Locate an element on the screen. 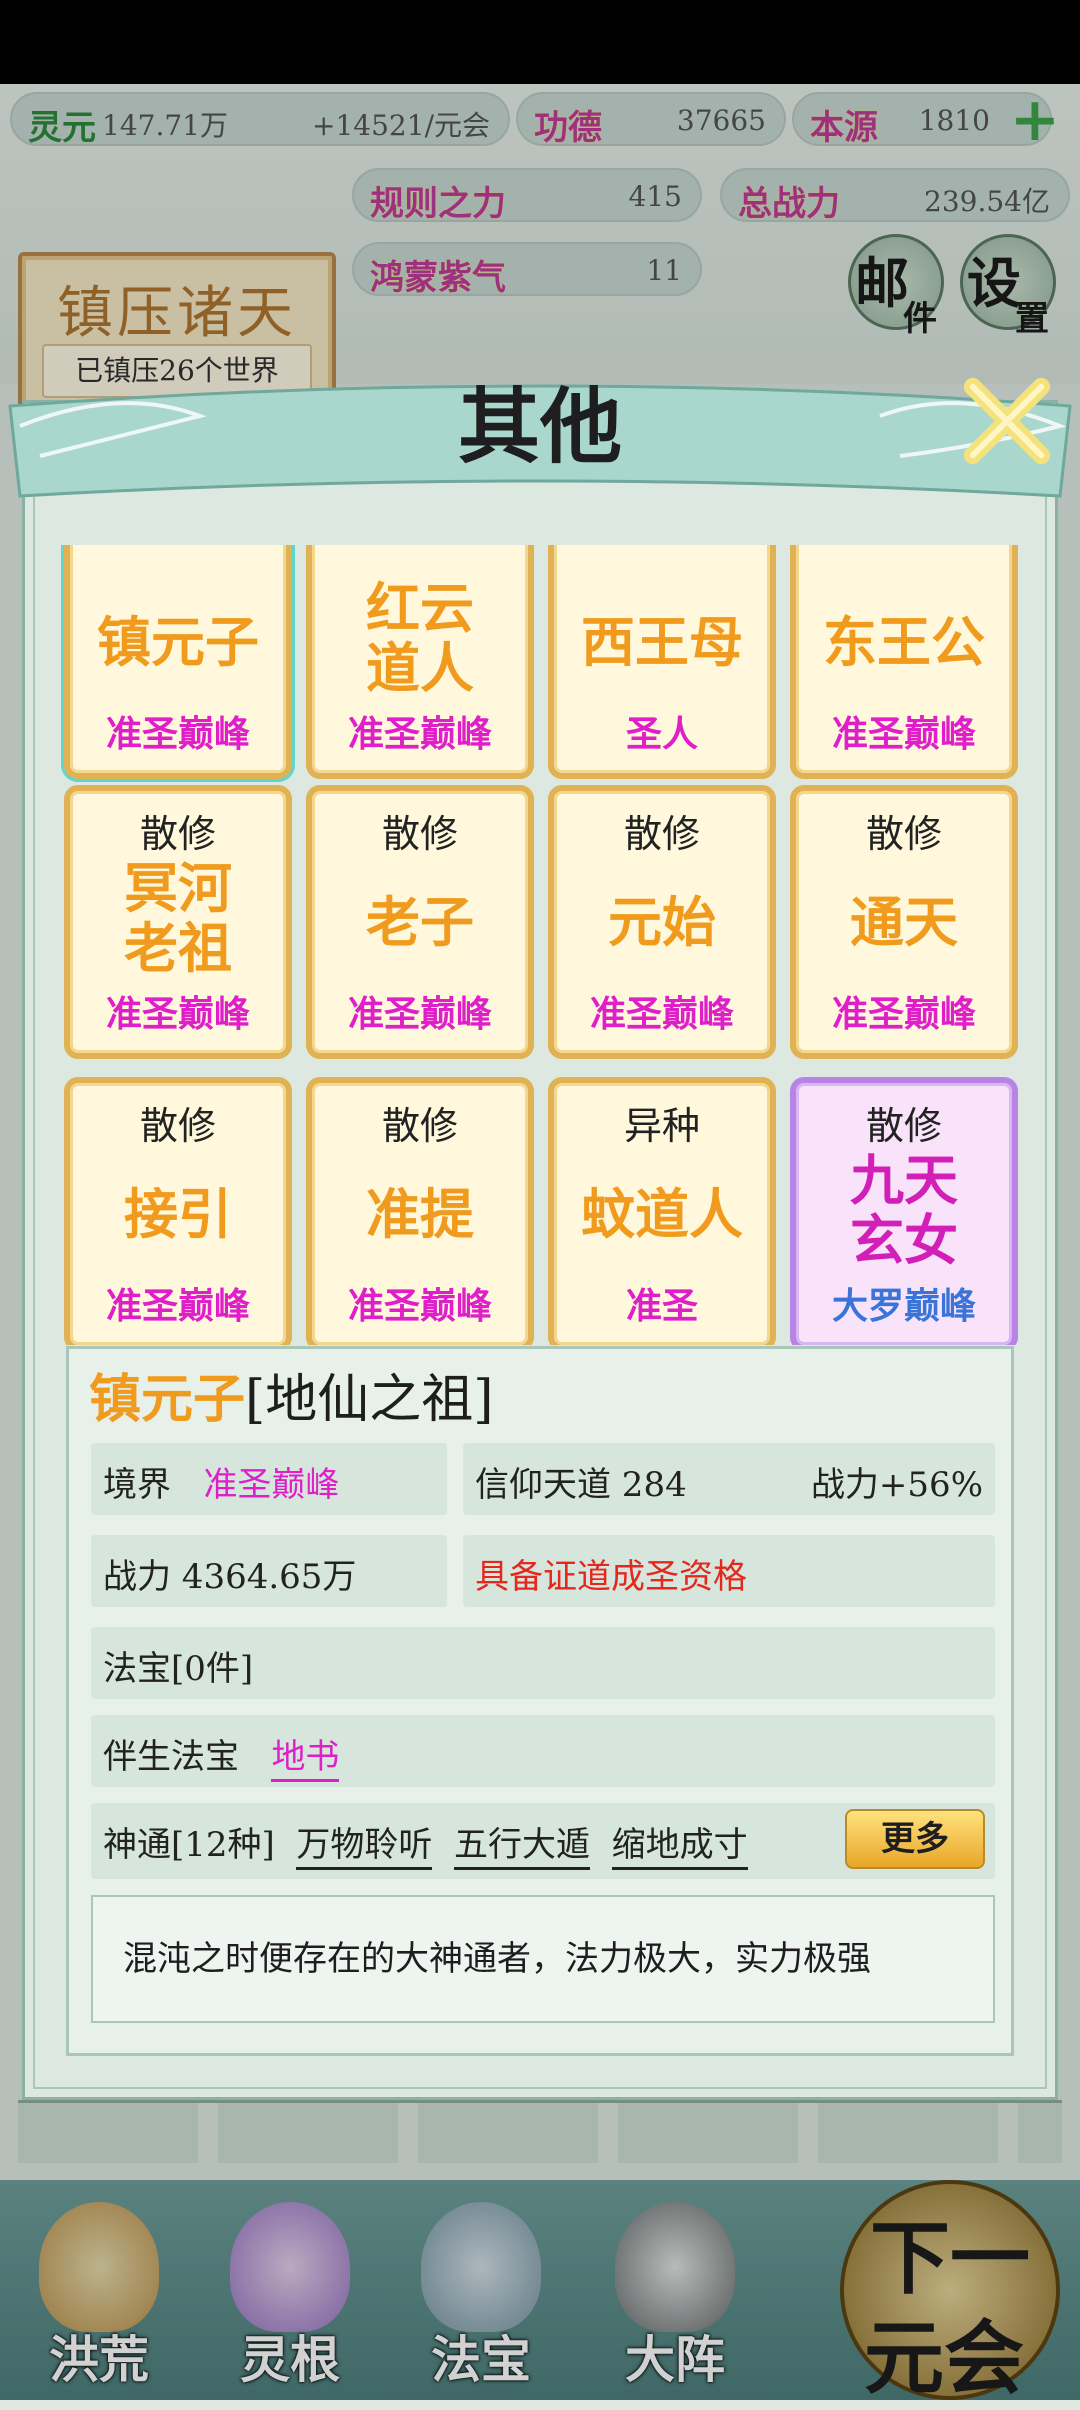  card-name: 道人 is located at coordinates (420, 668).